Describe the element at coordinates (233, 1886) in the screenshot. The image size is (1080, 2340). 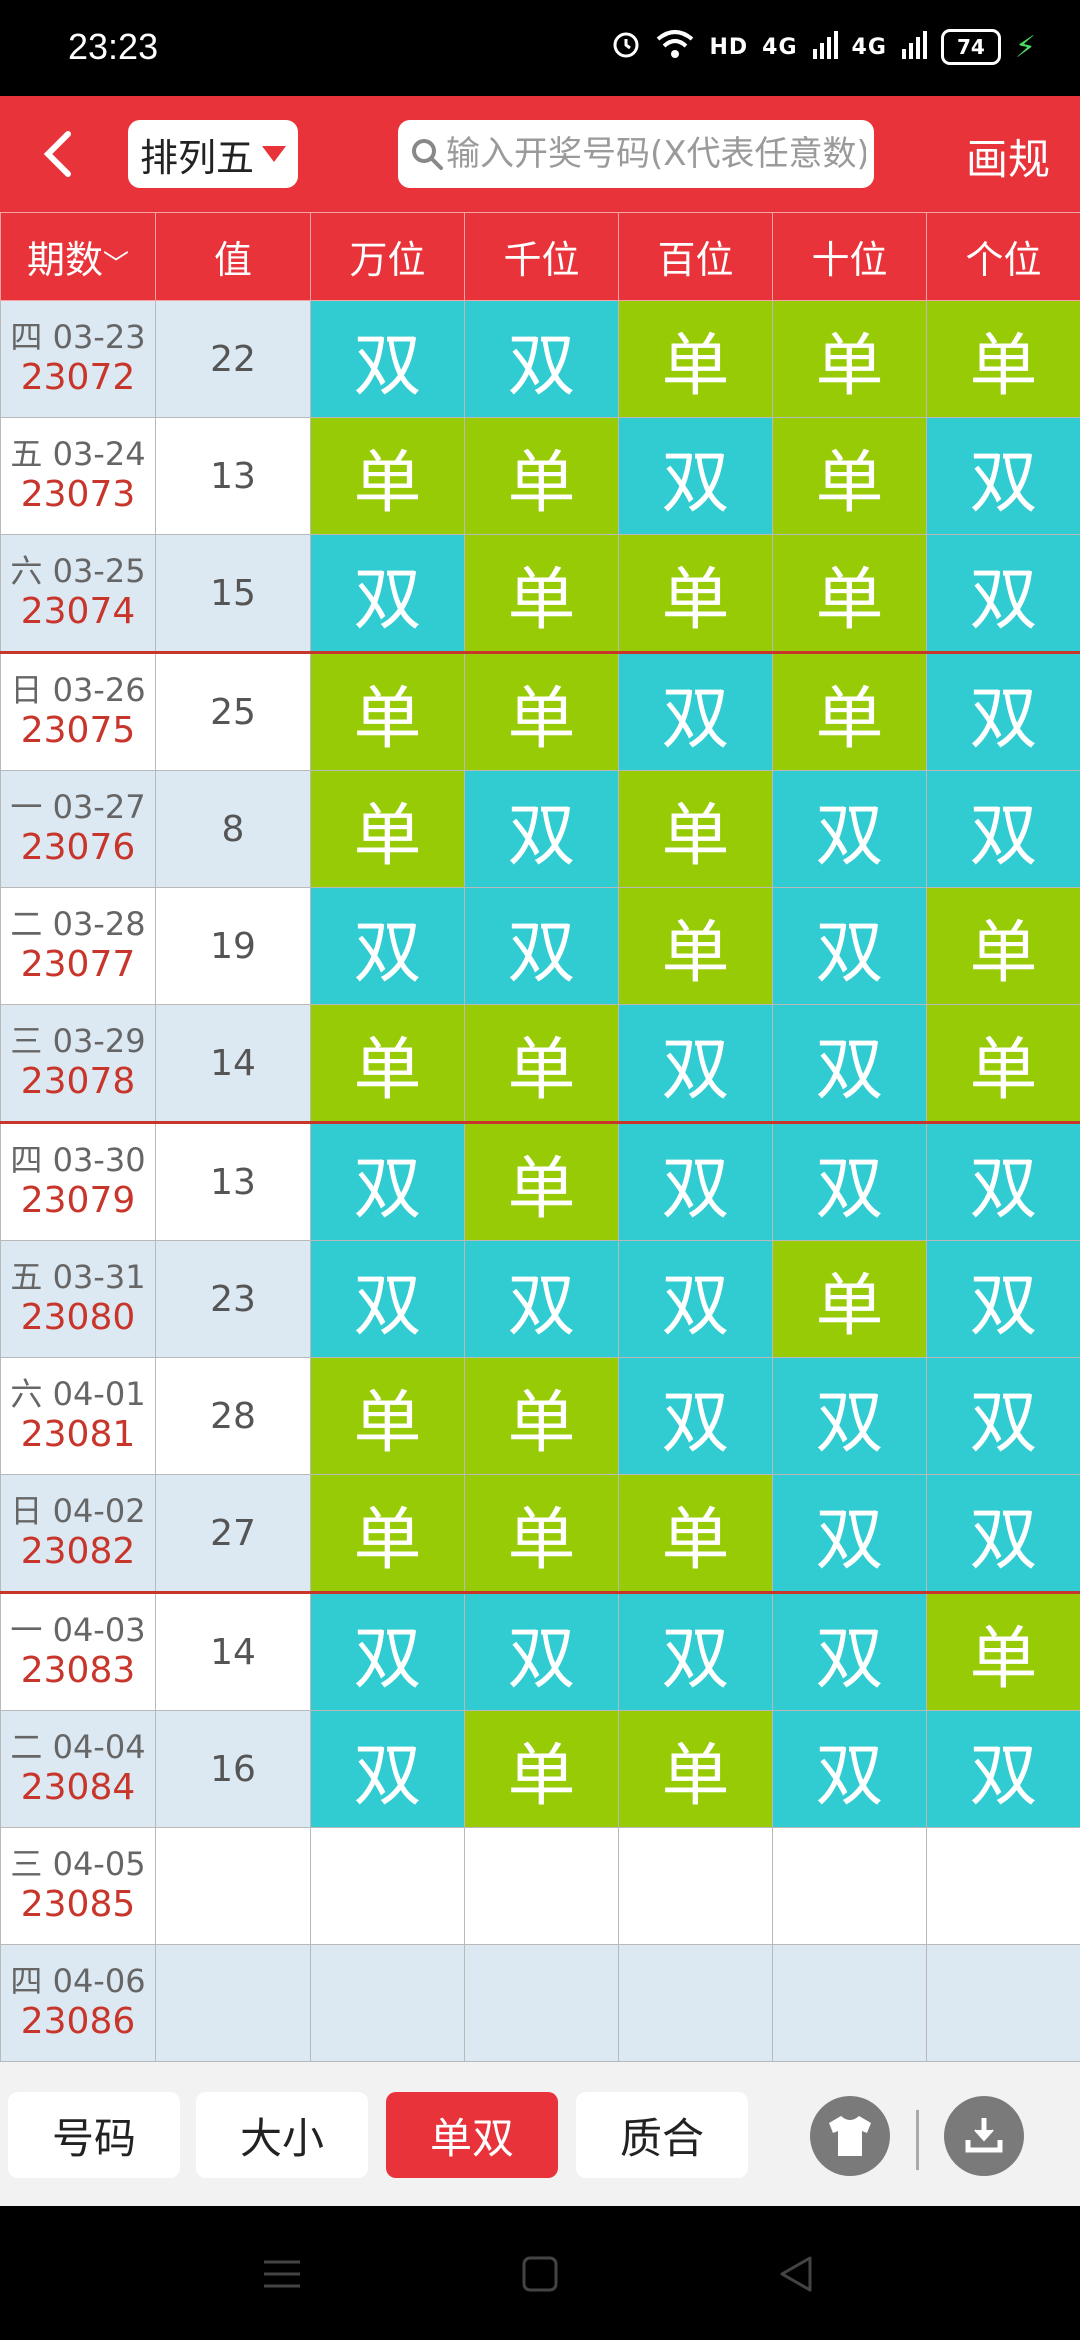
I see `value-cell` at that location.